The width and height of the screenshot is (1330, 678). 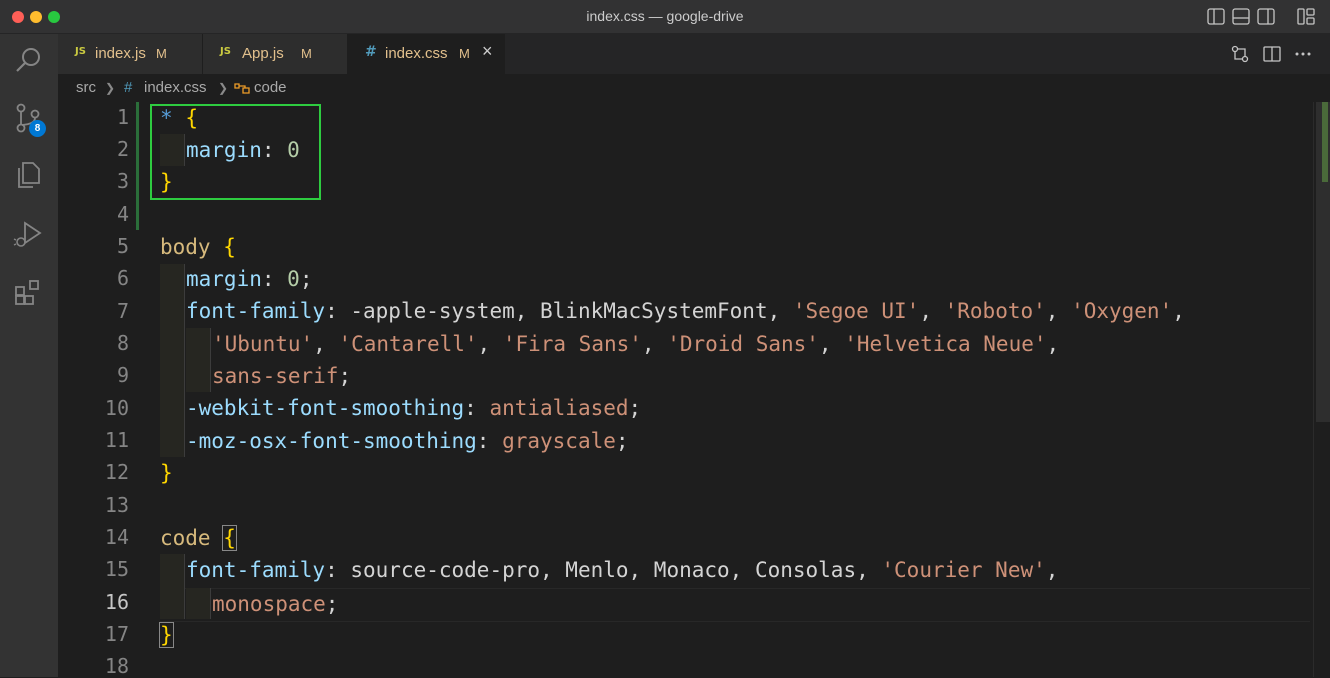 I want to click on css-string: 'Courier New', so click(x=963, y=570).